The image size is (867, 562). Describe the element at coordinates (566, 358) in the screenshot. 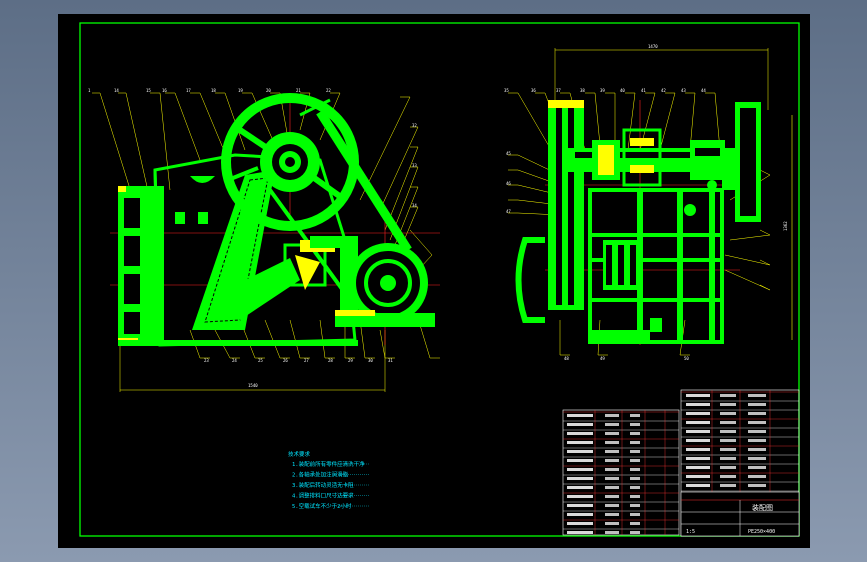

I see `balloon-number: 48` at that location.